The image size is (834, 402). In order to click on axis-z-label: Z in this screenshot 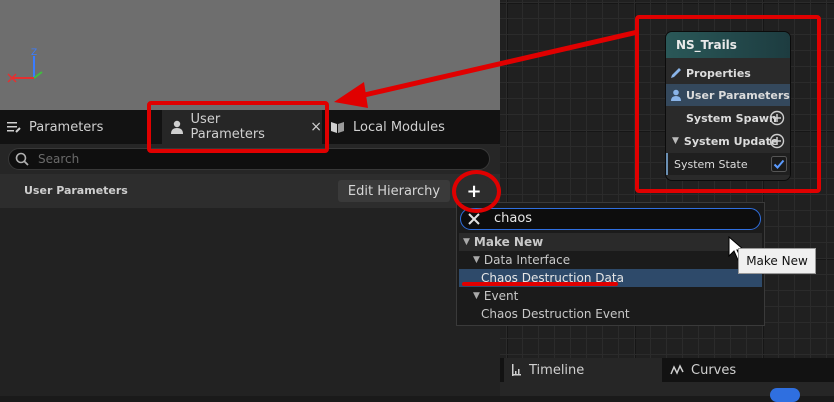, I will do `click(34, 53)`.